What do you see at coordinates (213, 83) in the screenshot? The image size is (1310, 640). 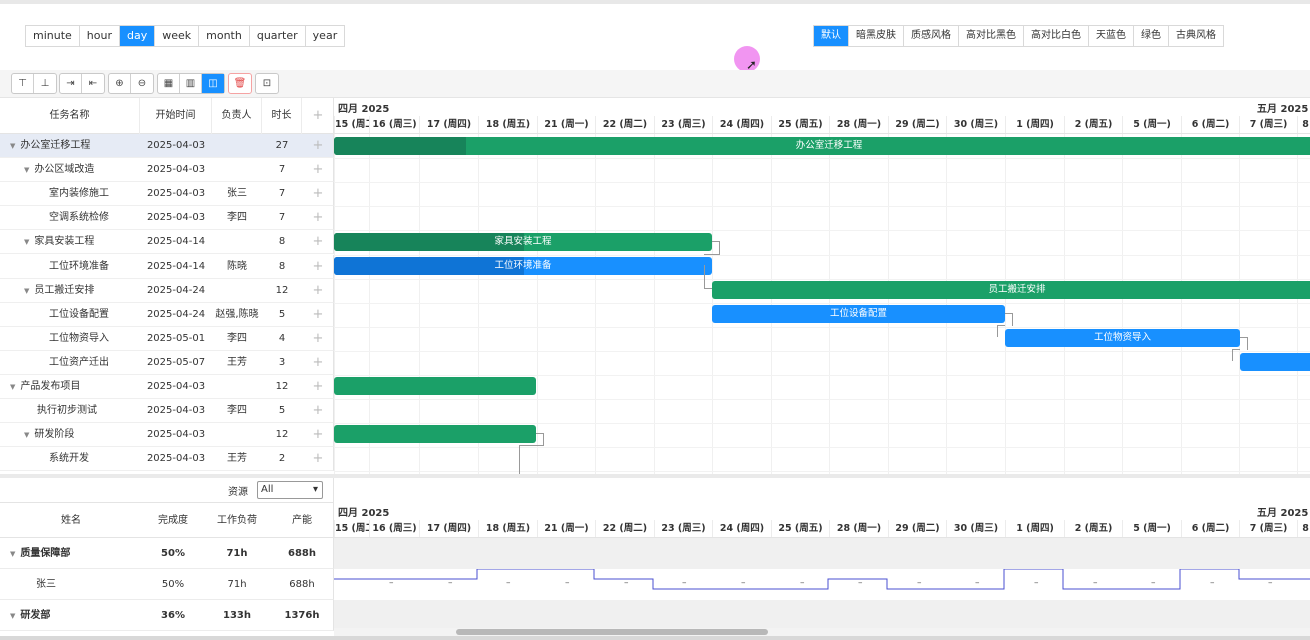 I see `split-icon: ◫` at bounding box center [213, 83].